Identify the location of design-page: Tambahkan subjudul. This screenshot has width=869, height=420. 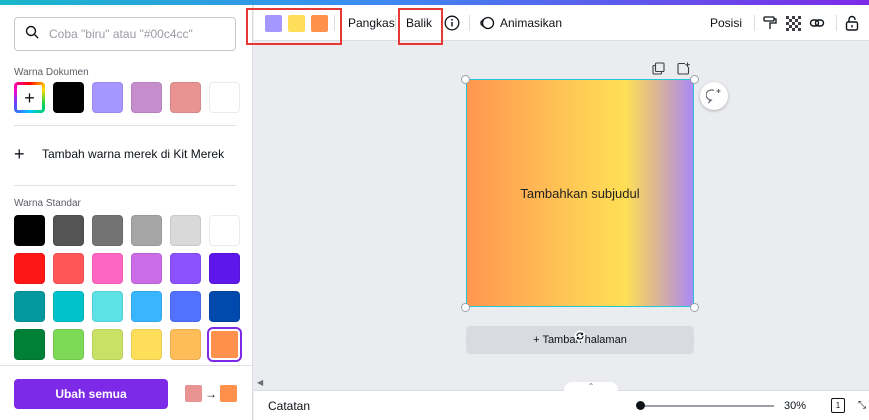
(580, 193).